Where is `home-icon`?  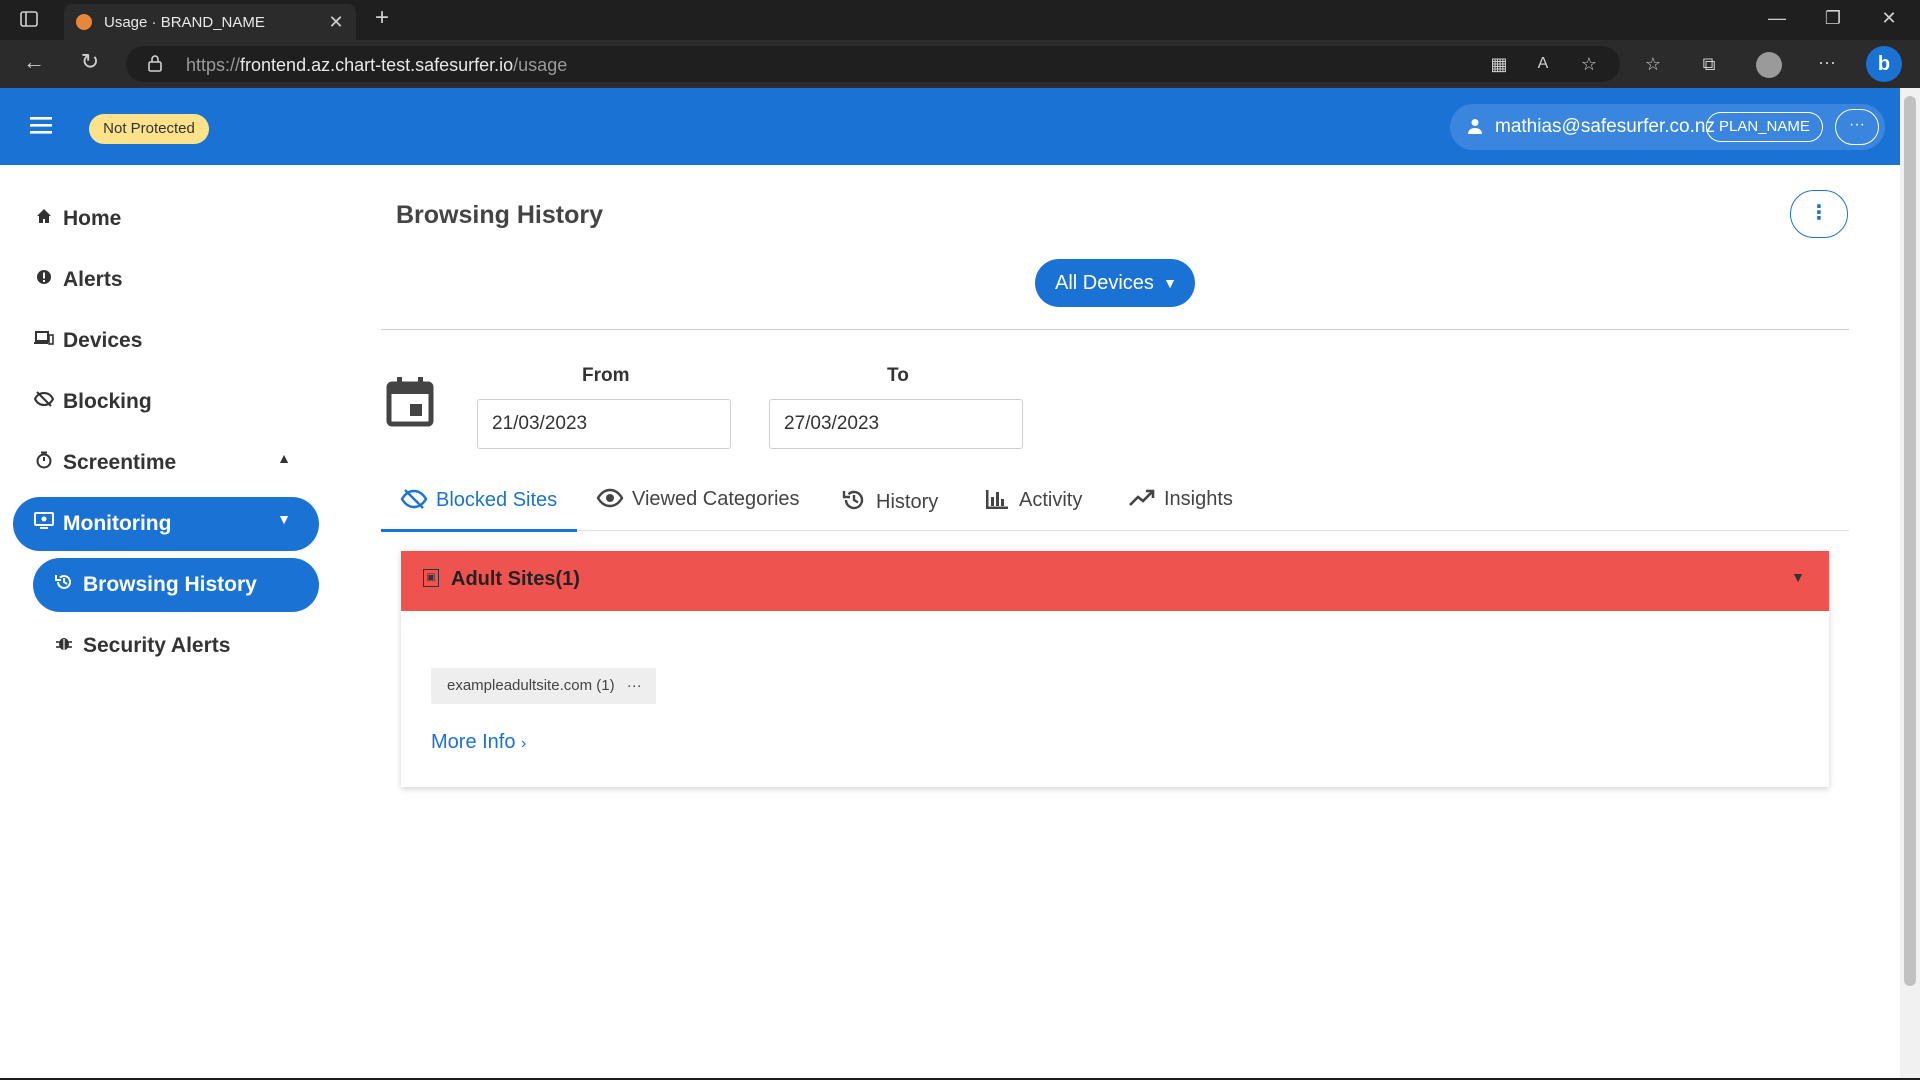
home-icon is located at coordinates (44, 218).